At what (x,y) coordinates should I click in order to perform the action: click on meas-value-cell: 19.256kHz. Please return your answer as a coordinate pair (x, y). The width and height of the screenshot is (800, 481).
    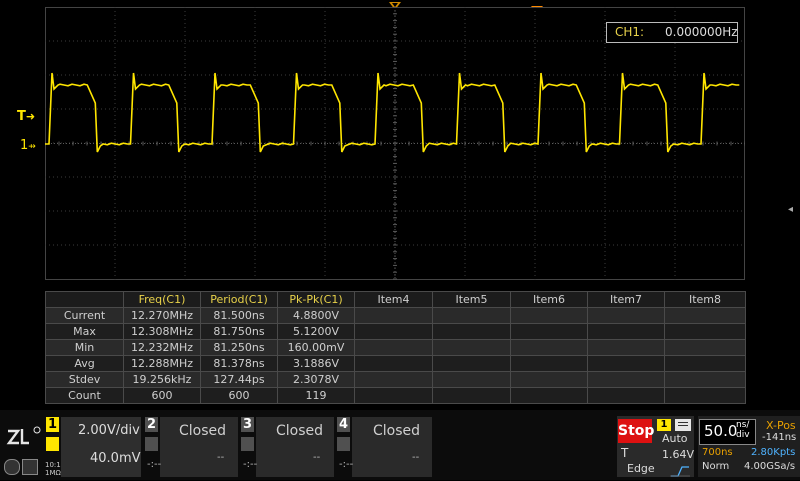
    Looking at the image, I should click on (162, 379).